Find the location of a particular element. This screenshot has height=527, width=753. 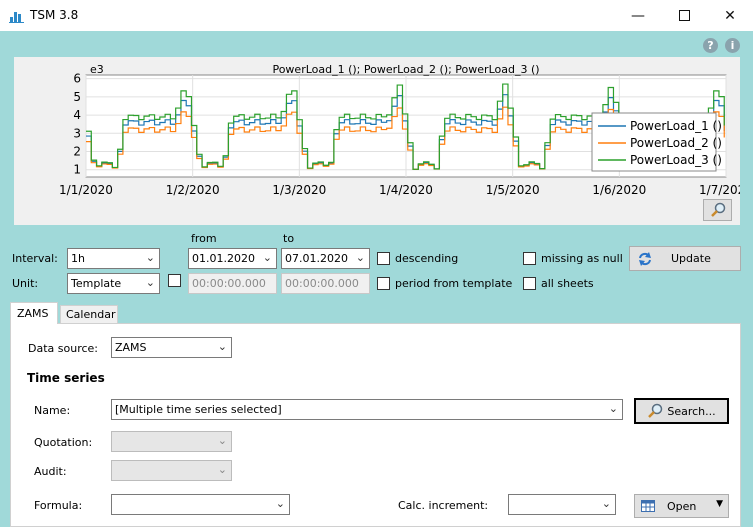

y-tick-label: 6 is located at coordinates (77, 79).